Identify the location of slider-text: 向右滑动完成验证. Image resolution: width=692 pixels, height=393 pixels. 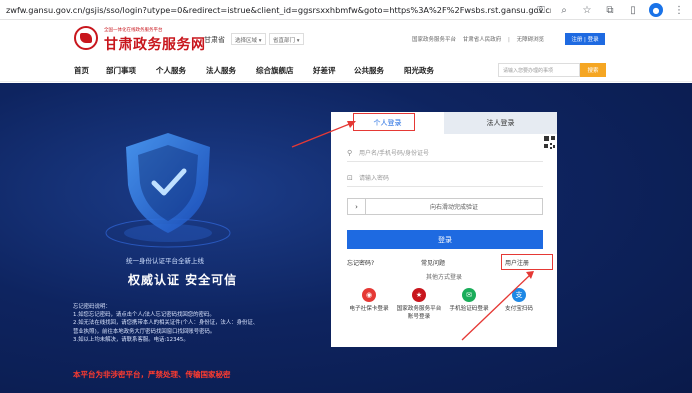
(453, 207).